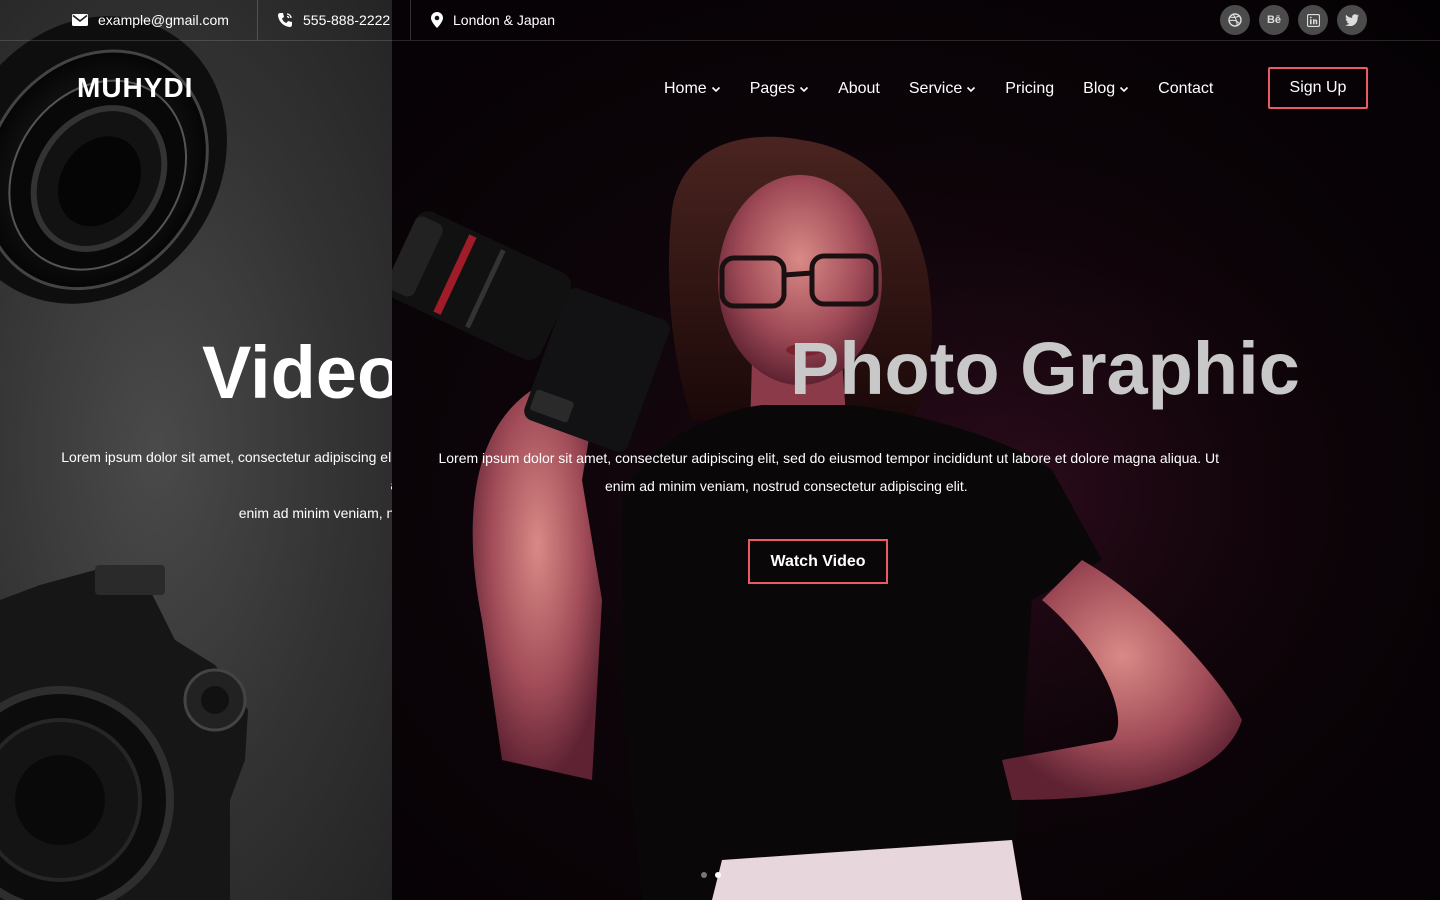  I want to click on nav-item-service: Service, so click(942, 89).